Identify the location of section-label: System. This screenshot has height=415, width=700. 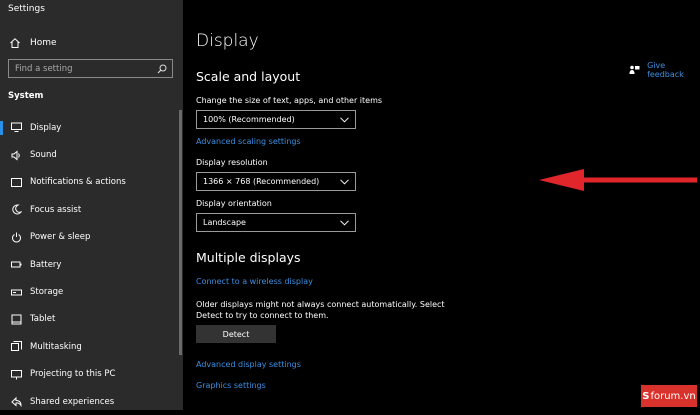
(26, 96).